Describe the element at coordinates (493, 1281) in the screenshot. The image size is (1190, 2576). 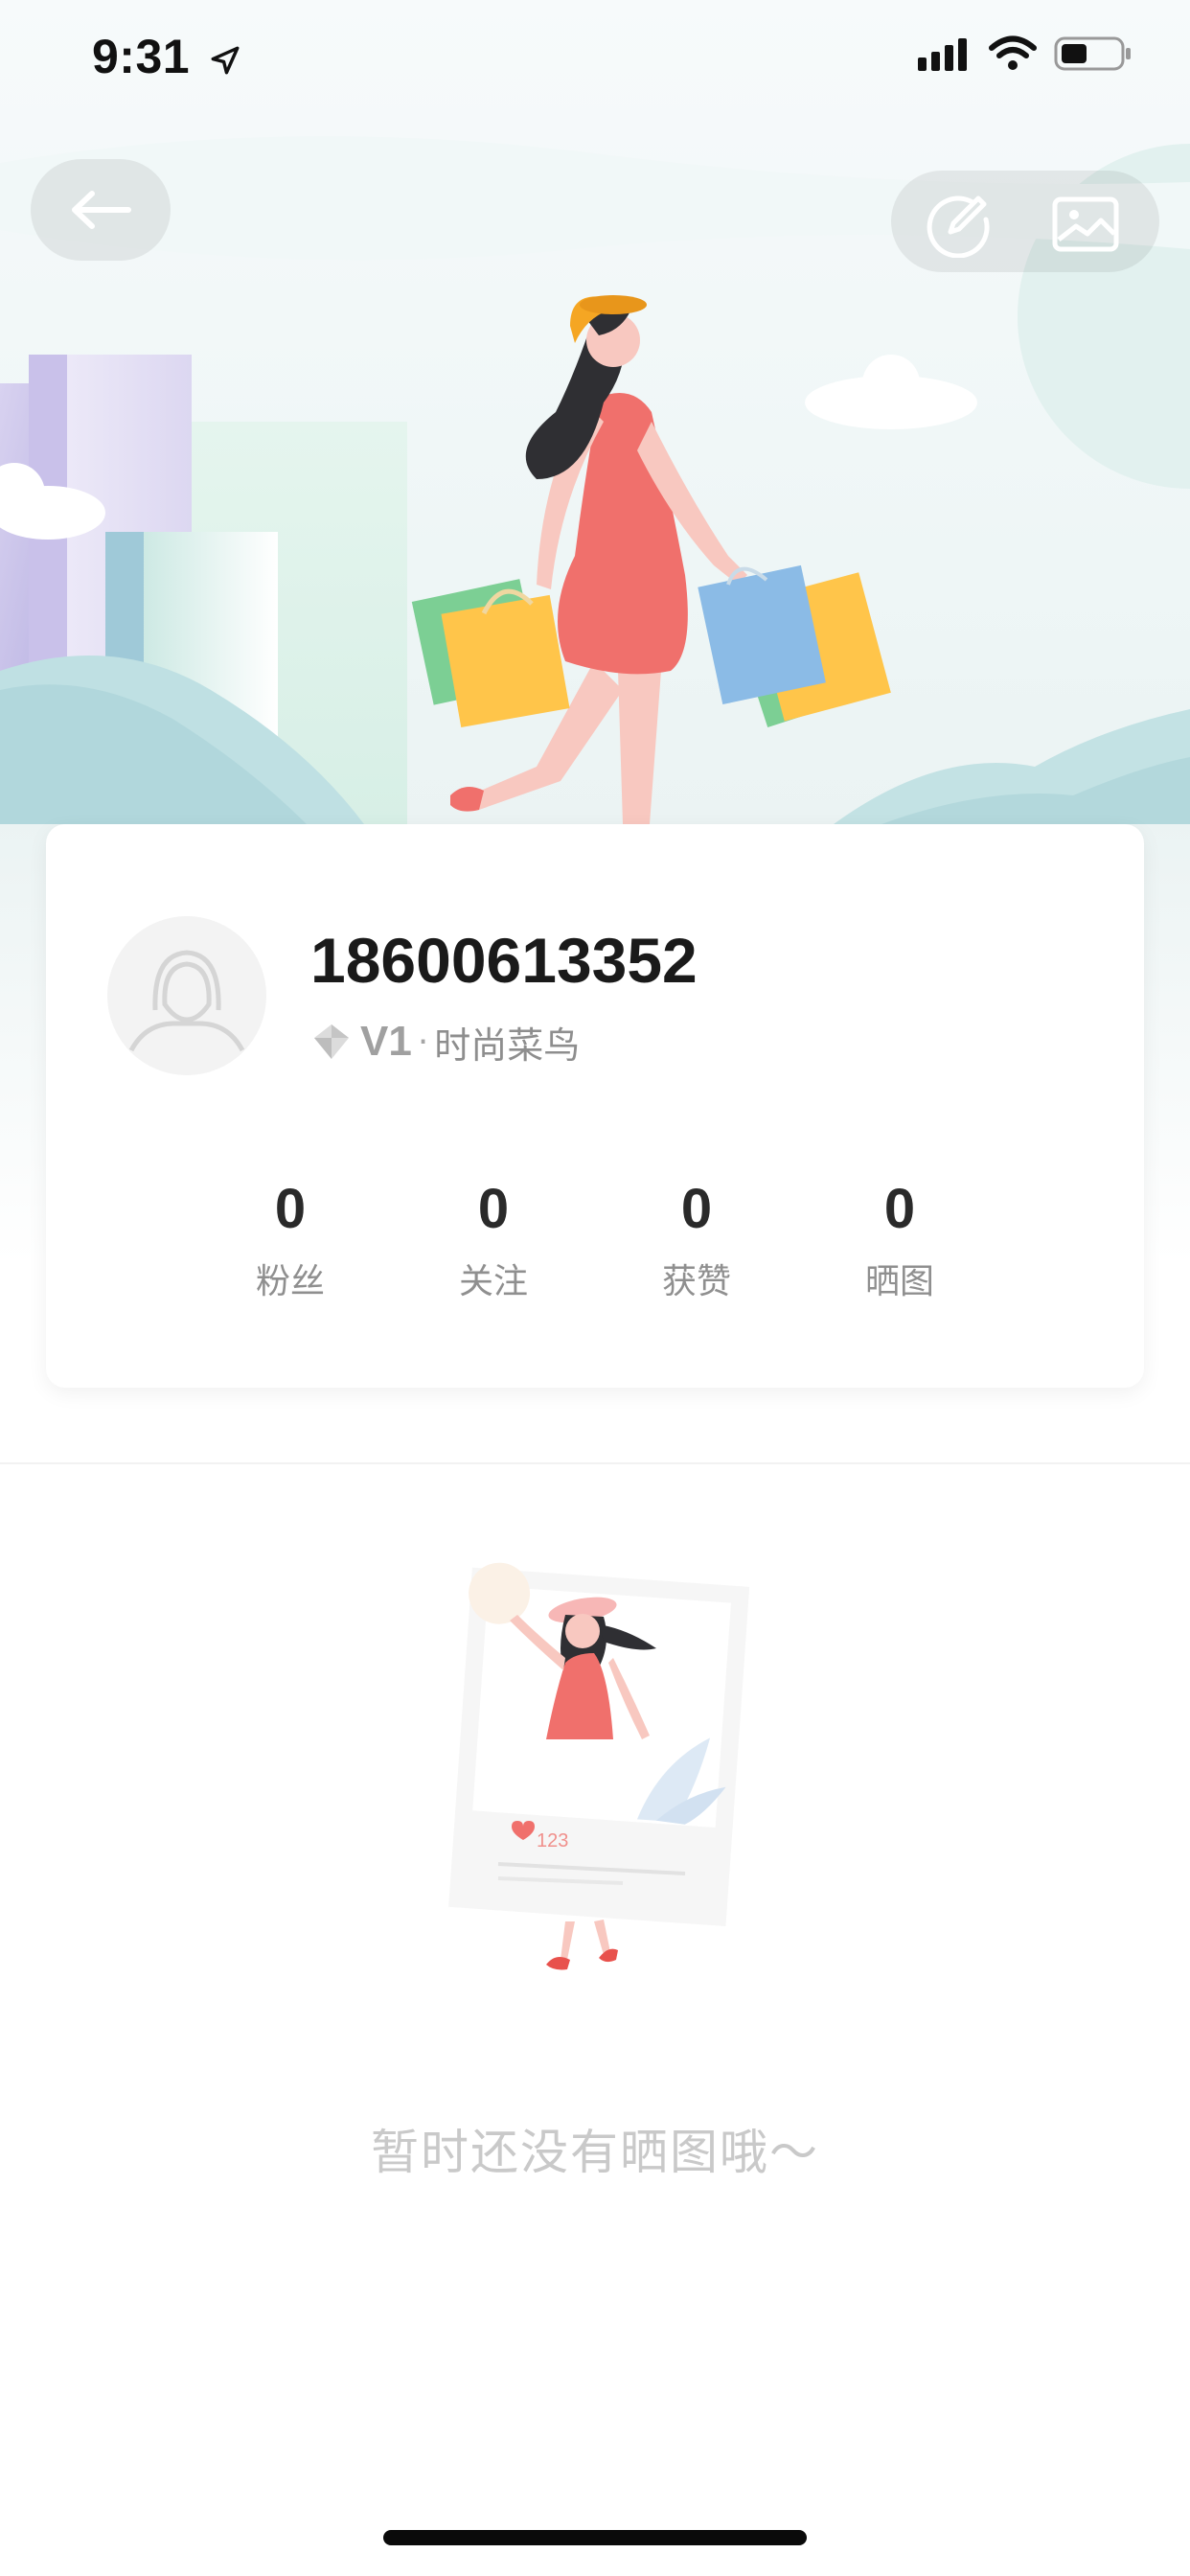
I see `stat-label: 关注` at that location.